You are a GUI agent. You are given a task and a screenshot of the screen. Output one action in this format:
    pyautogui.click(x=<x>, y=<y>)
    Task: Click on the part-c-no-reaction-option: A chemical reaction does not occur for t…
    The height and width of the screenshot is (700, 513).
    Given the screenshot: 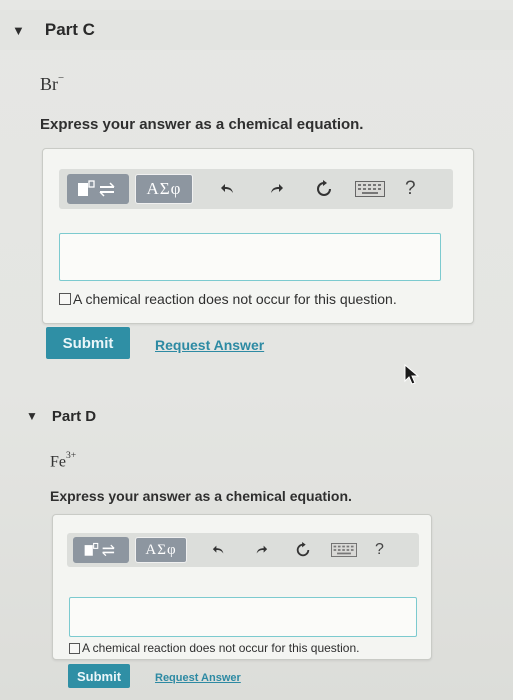 What is the action you would take?
    pyautogui.click(x=228, y=299)
    